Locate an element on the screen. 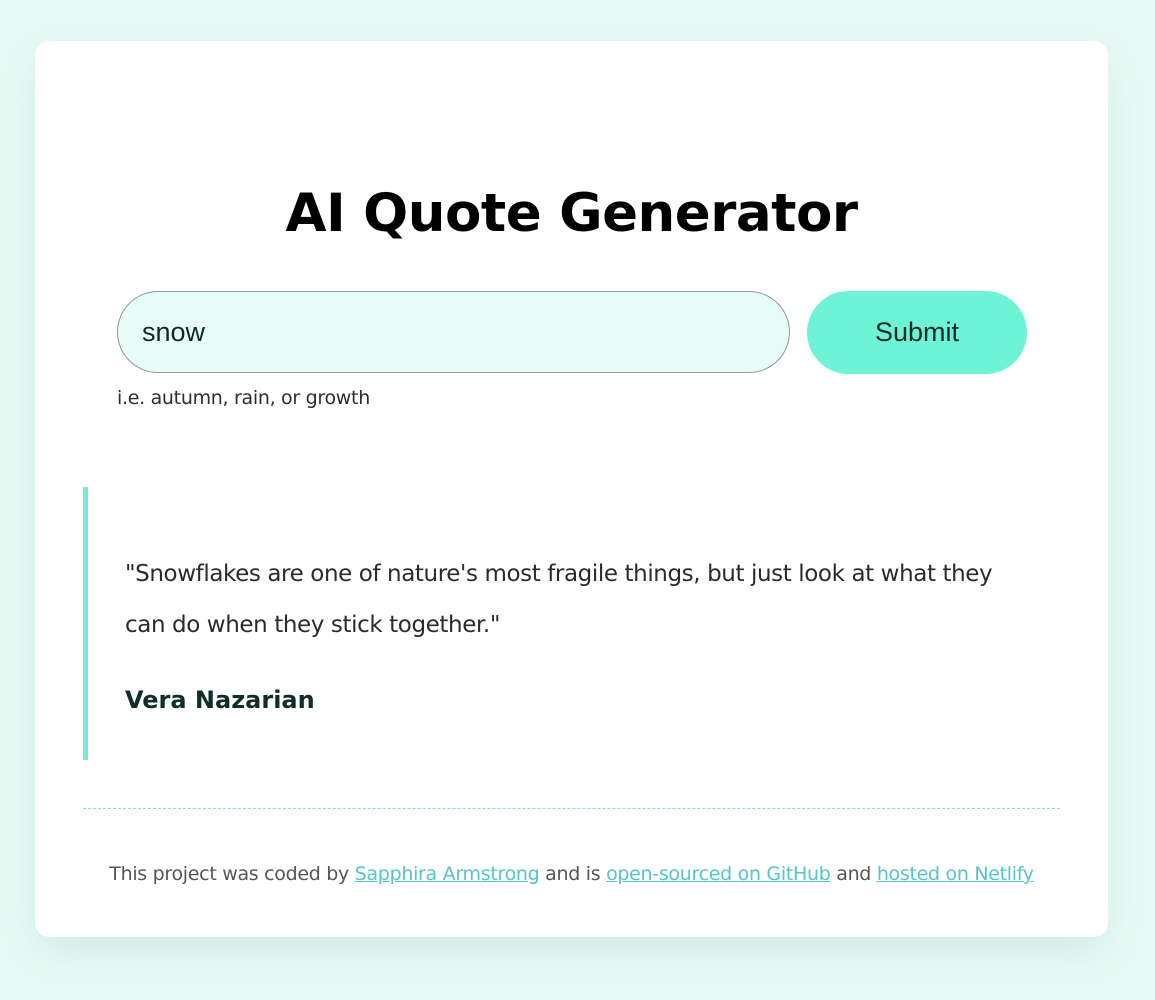 The image size is (1155, 1000). submit-button: Submit is located at coordinates (917, 332).